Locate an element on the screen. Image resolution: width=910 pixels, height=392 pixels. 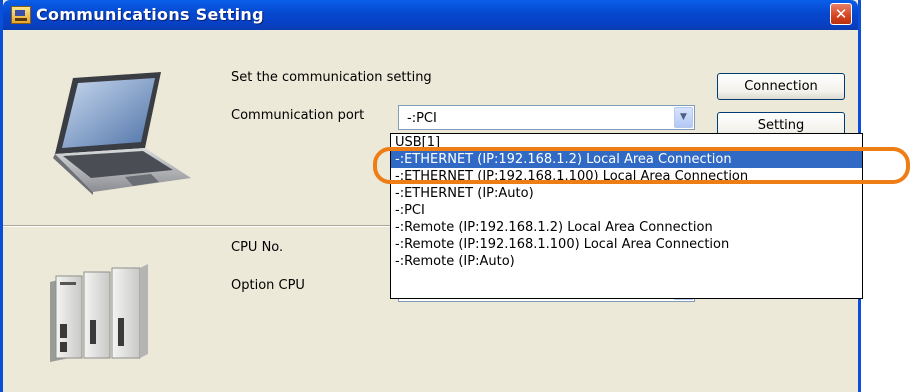
close-icon: ✕ is located at coordinates (841, 14).